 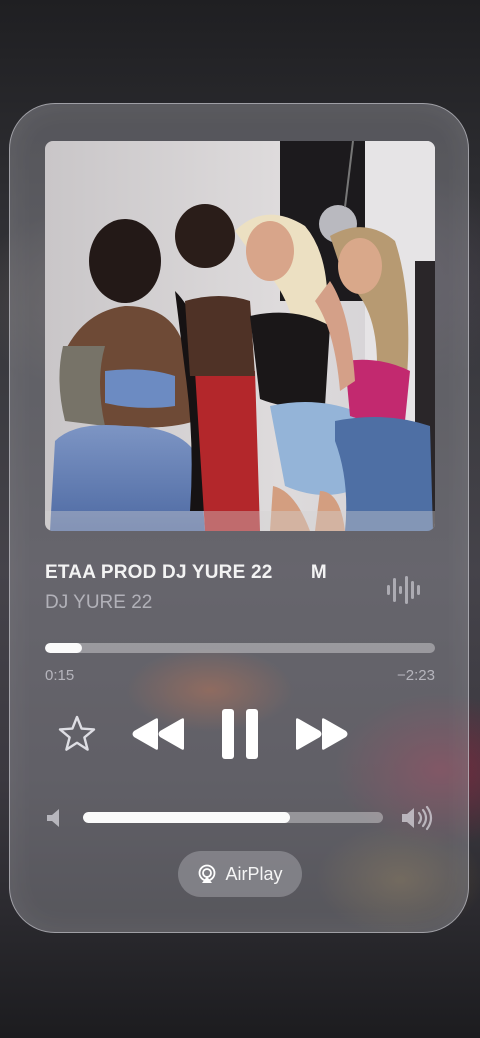 What do you see at coordinates (53, 818) in the screenshot?
I see `speaker-low-icon` at bounding box center [53, 818].